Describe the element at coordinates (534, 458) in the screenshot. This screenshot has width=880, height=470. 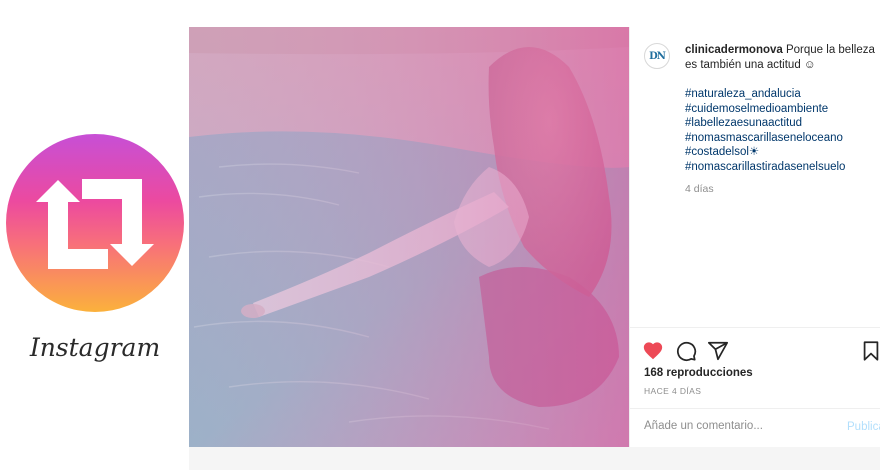
I see `page-background` at that location.